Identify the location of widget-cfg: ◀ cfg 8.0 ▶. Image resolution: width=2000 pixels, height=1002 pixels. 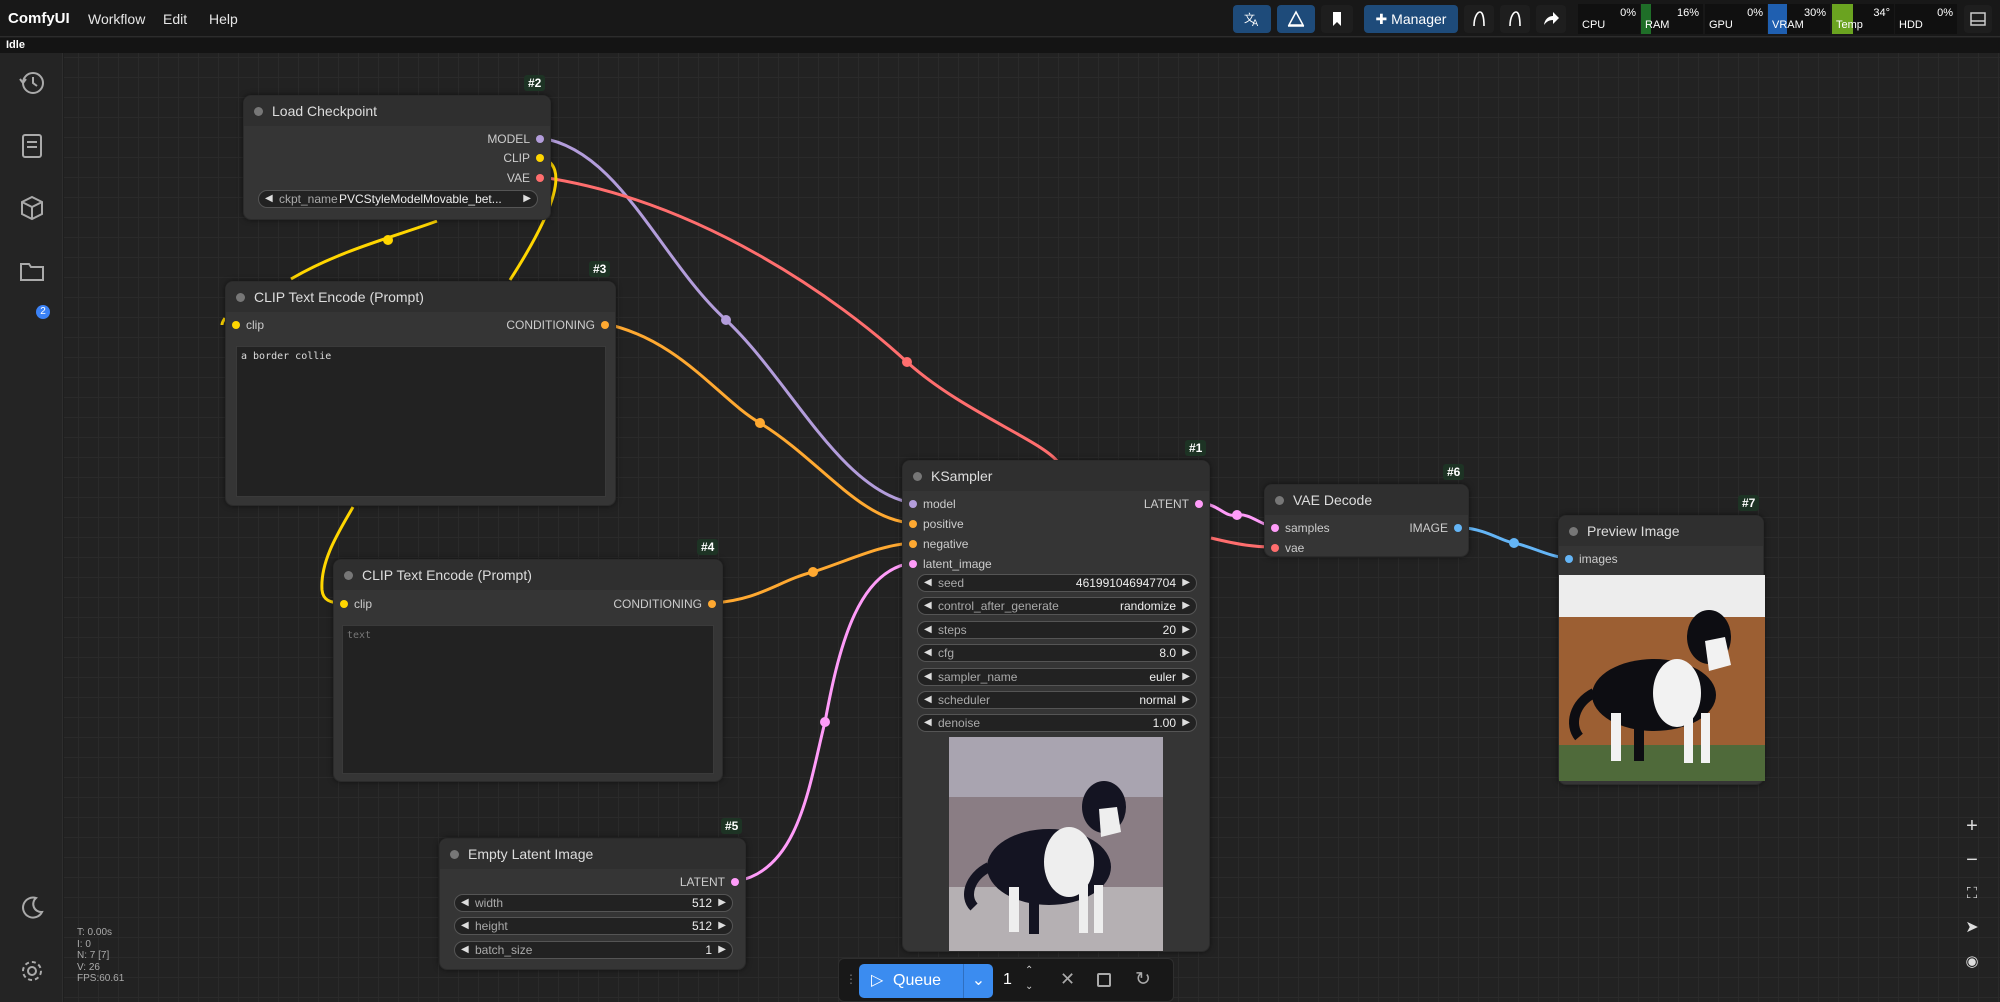
(1057, 653).